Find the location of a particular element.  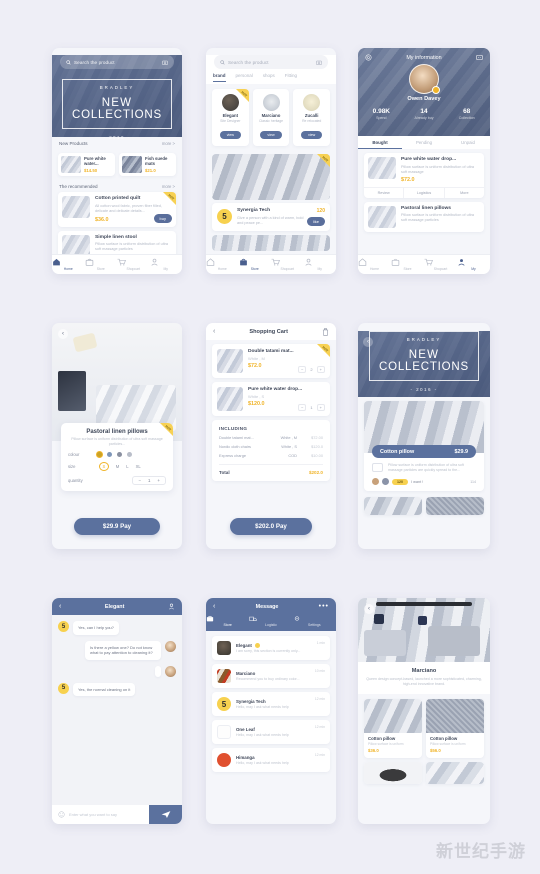

segment-pending: Pending is located at coordinates (424, 142).